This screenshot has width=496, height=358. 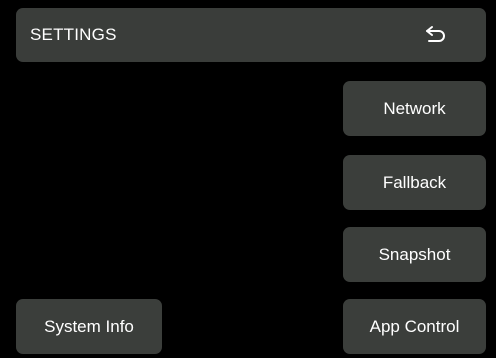 I want to click on return-arrow-icon, so click(x=435, y=34).